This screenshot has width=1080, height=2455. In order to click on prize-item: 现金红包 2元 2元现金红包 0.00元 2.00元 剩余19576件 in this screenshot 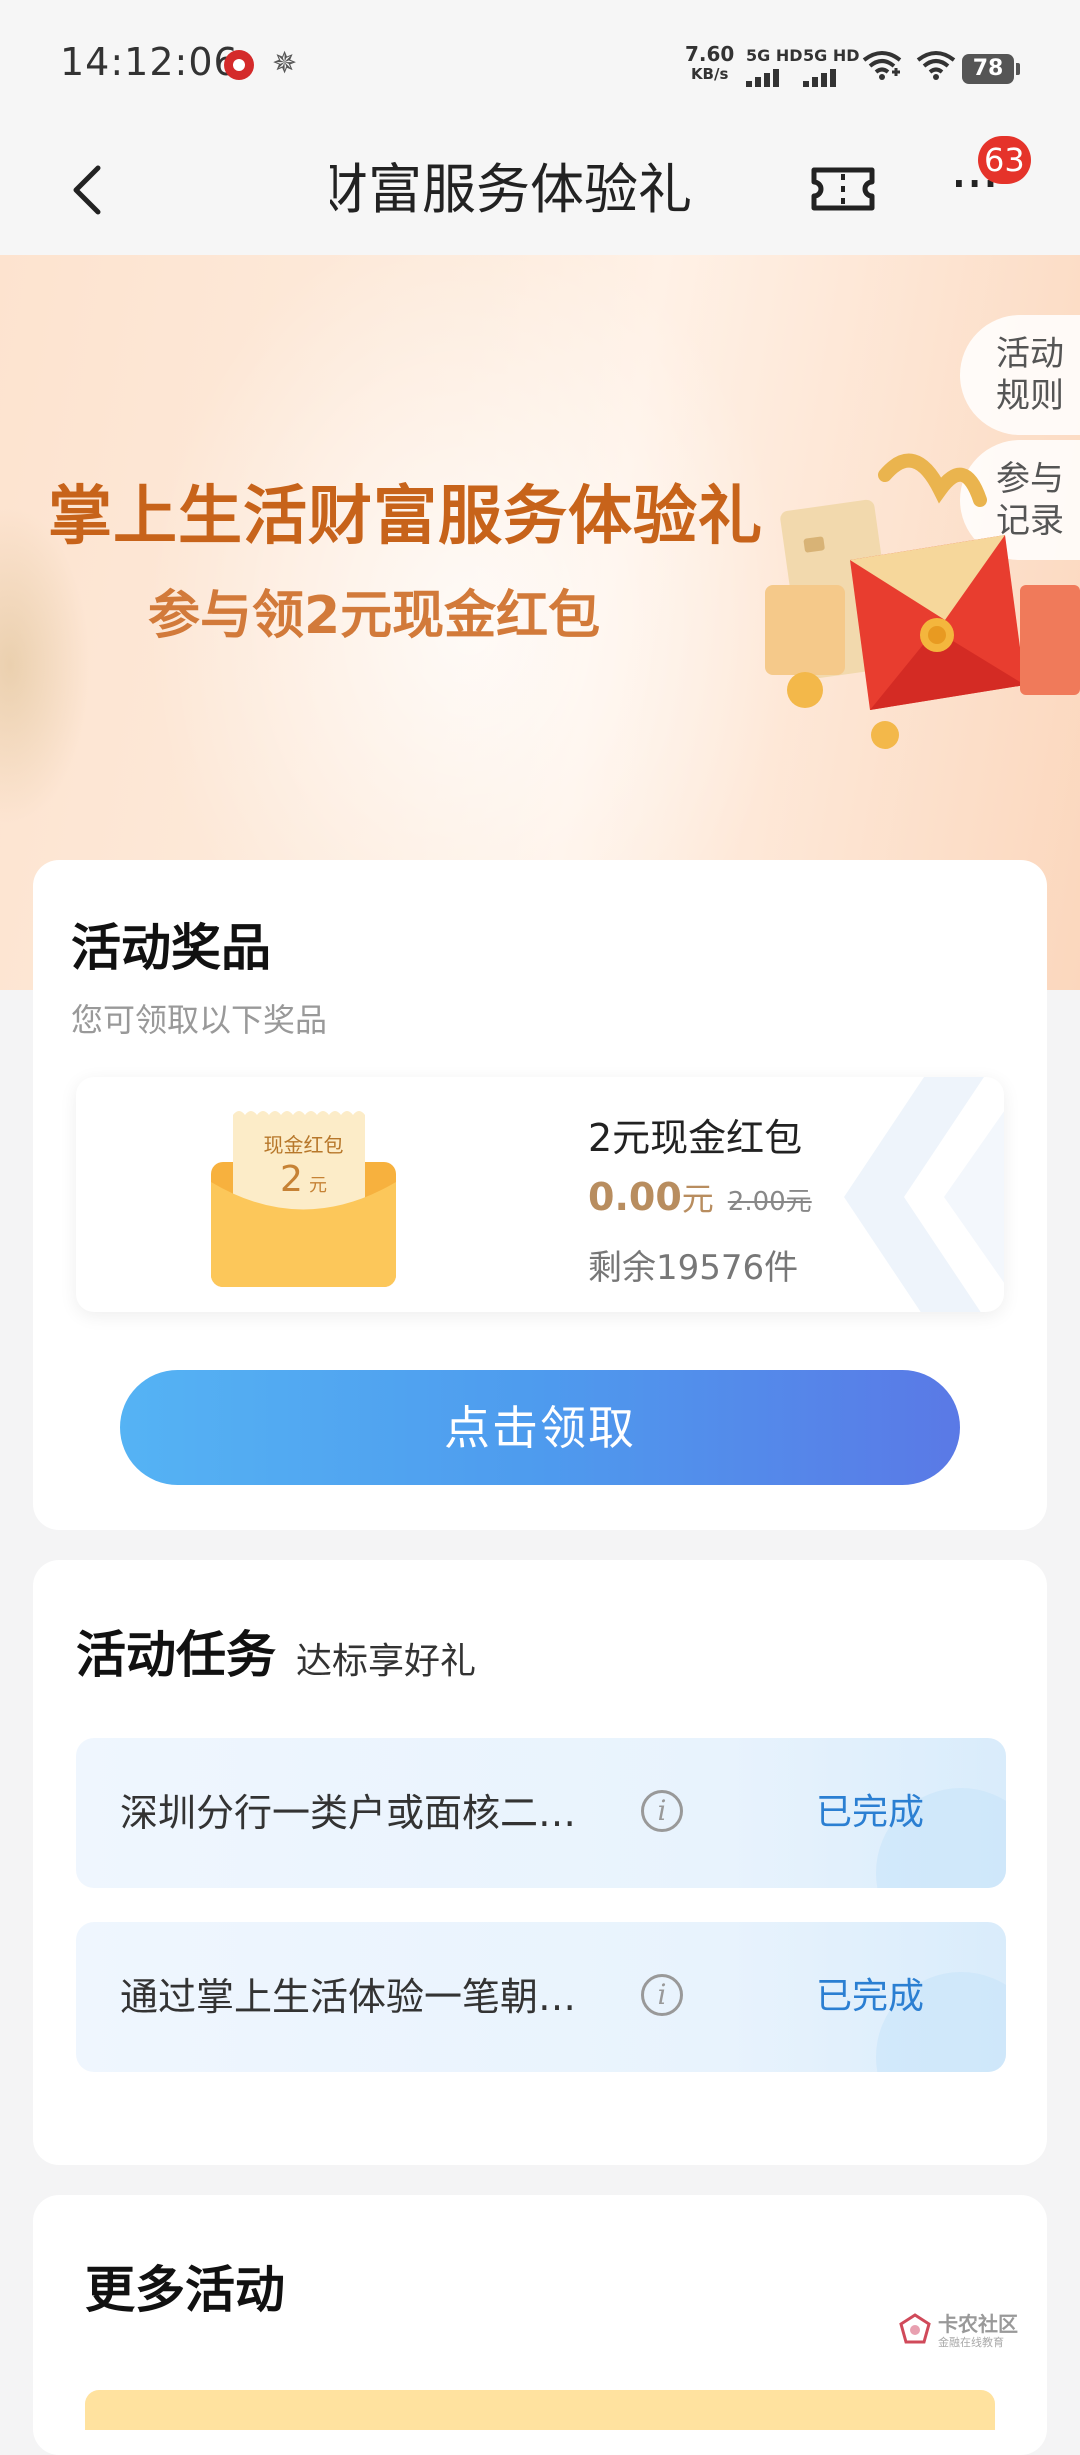, I will do `click(540, 1194)`.